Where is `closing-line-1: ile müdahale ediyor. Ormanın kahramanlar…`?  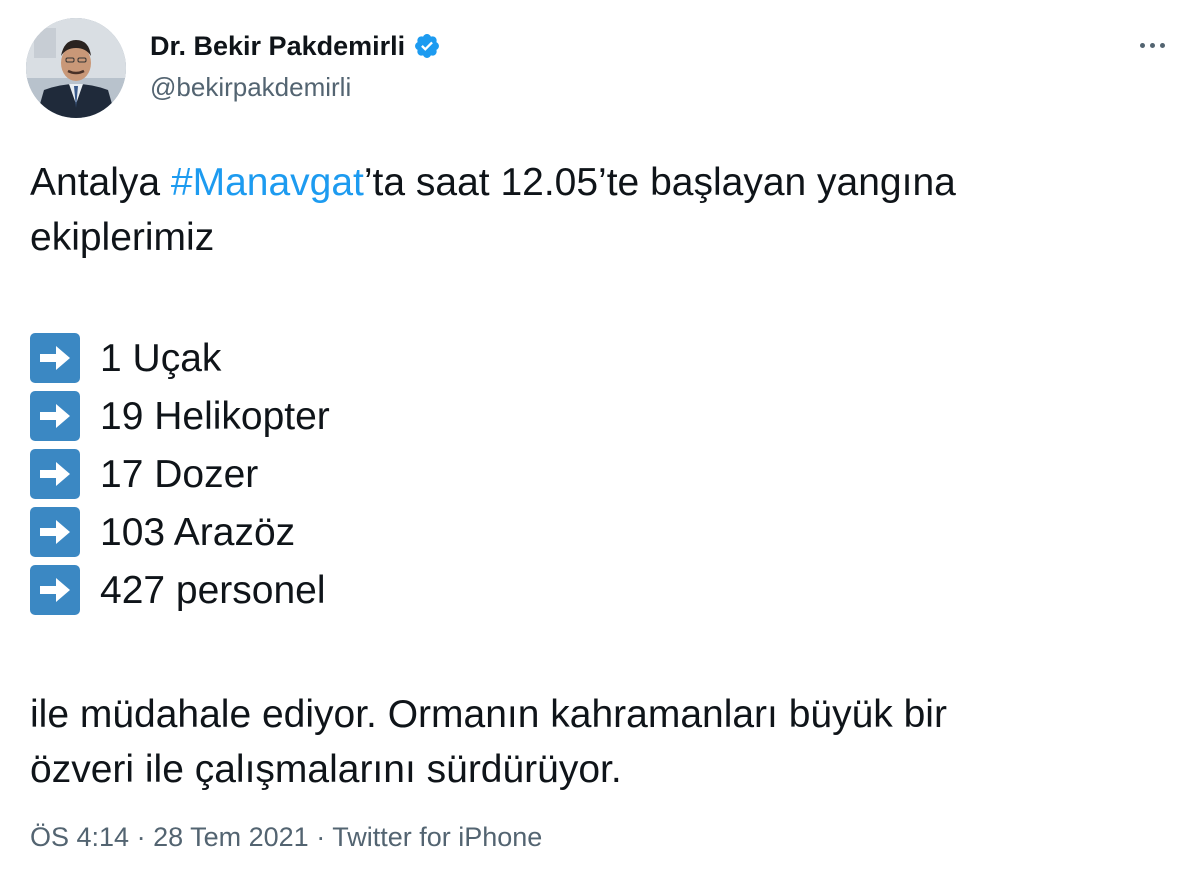 closing-line-1: ile müdahale ediyor. Ormanın kahramanlar… is located at coordinates (488, 714).